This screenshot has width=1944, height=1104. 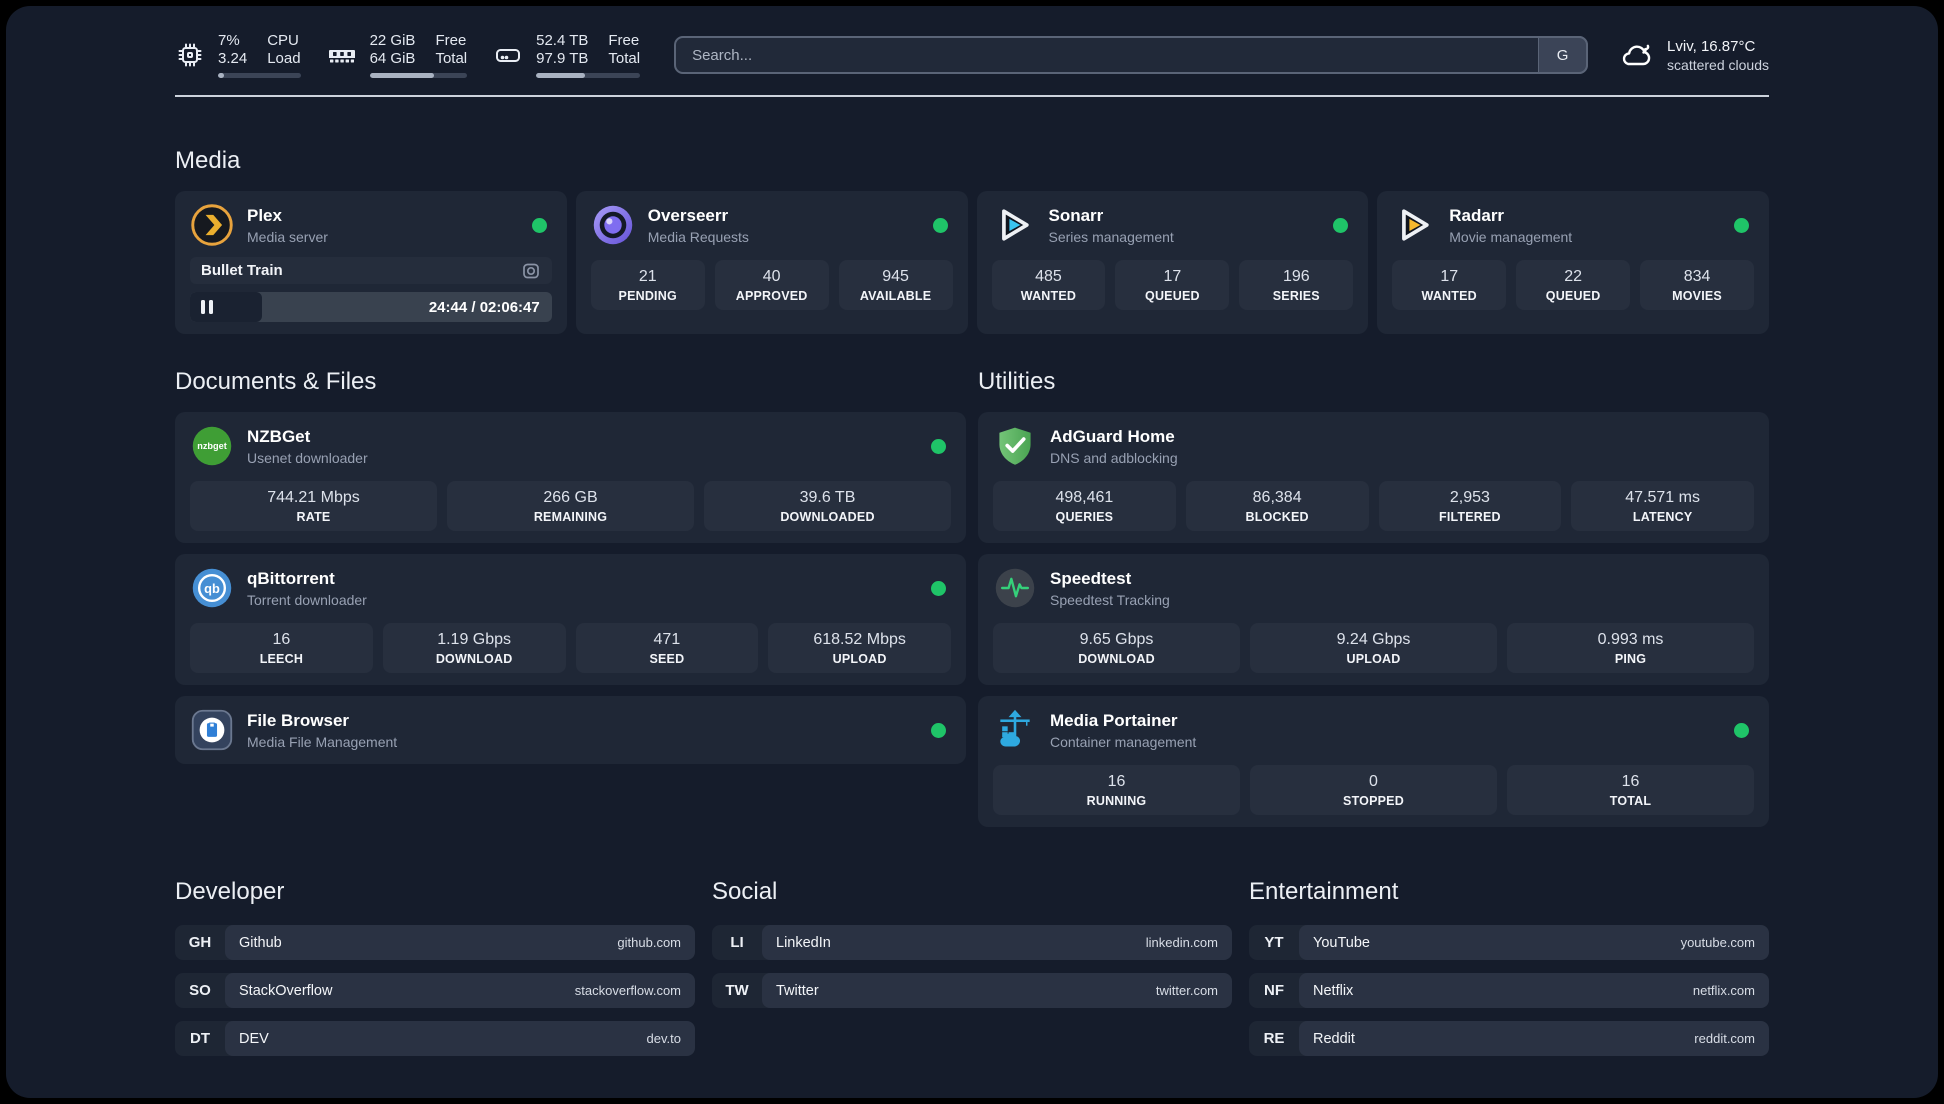 What do you see at coordinates (1277, 497) in the screenshot?
I see `stat-value: 86,384` at bounding box center [1277, 497].